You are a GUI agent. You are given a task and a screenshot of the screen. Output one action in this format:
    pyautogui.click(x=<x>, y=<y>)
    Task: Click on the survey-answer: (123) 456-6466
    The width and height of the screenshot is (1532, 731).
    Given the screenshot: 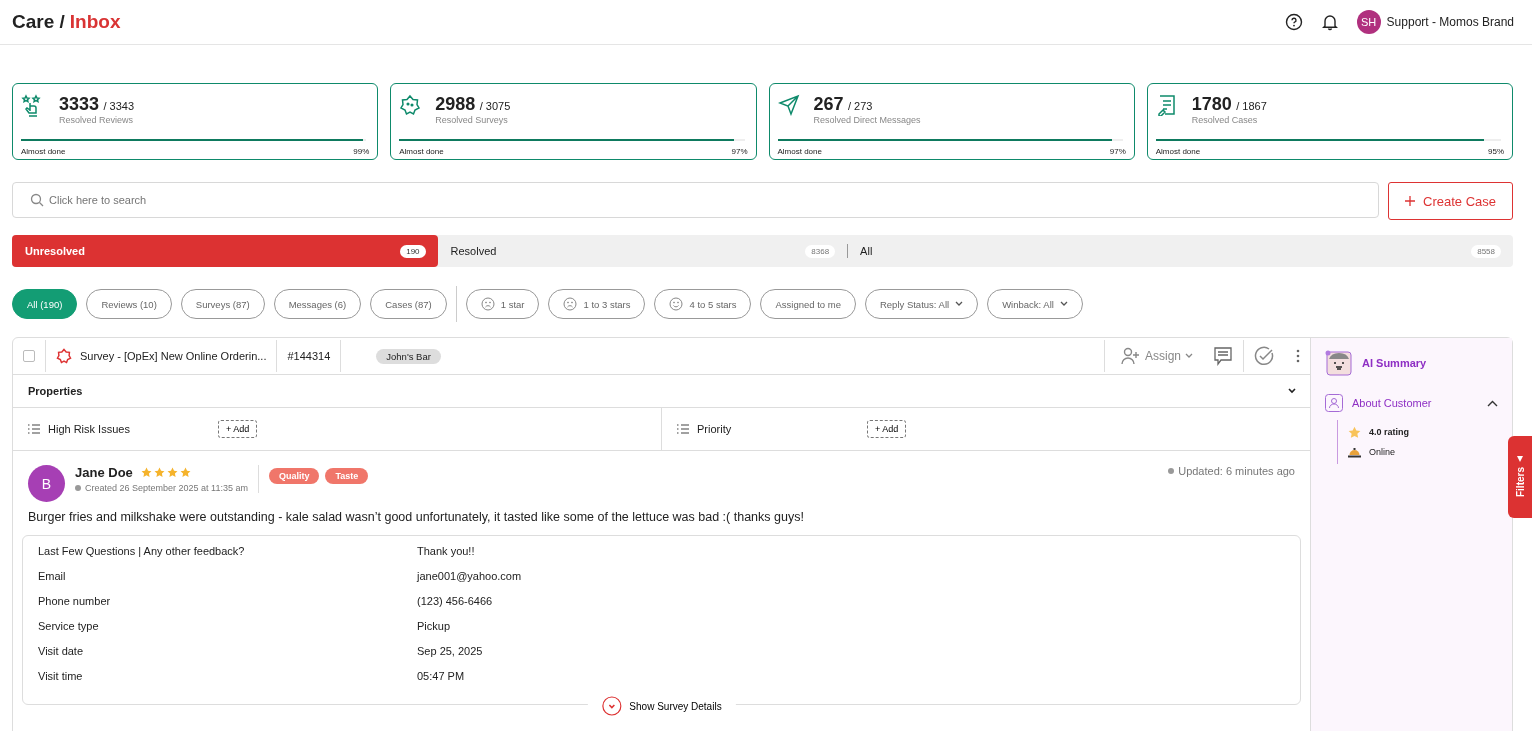 What is the action you would take?
    pyautogui.click(x=455, y=600)
    